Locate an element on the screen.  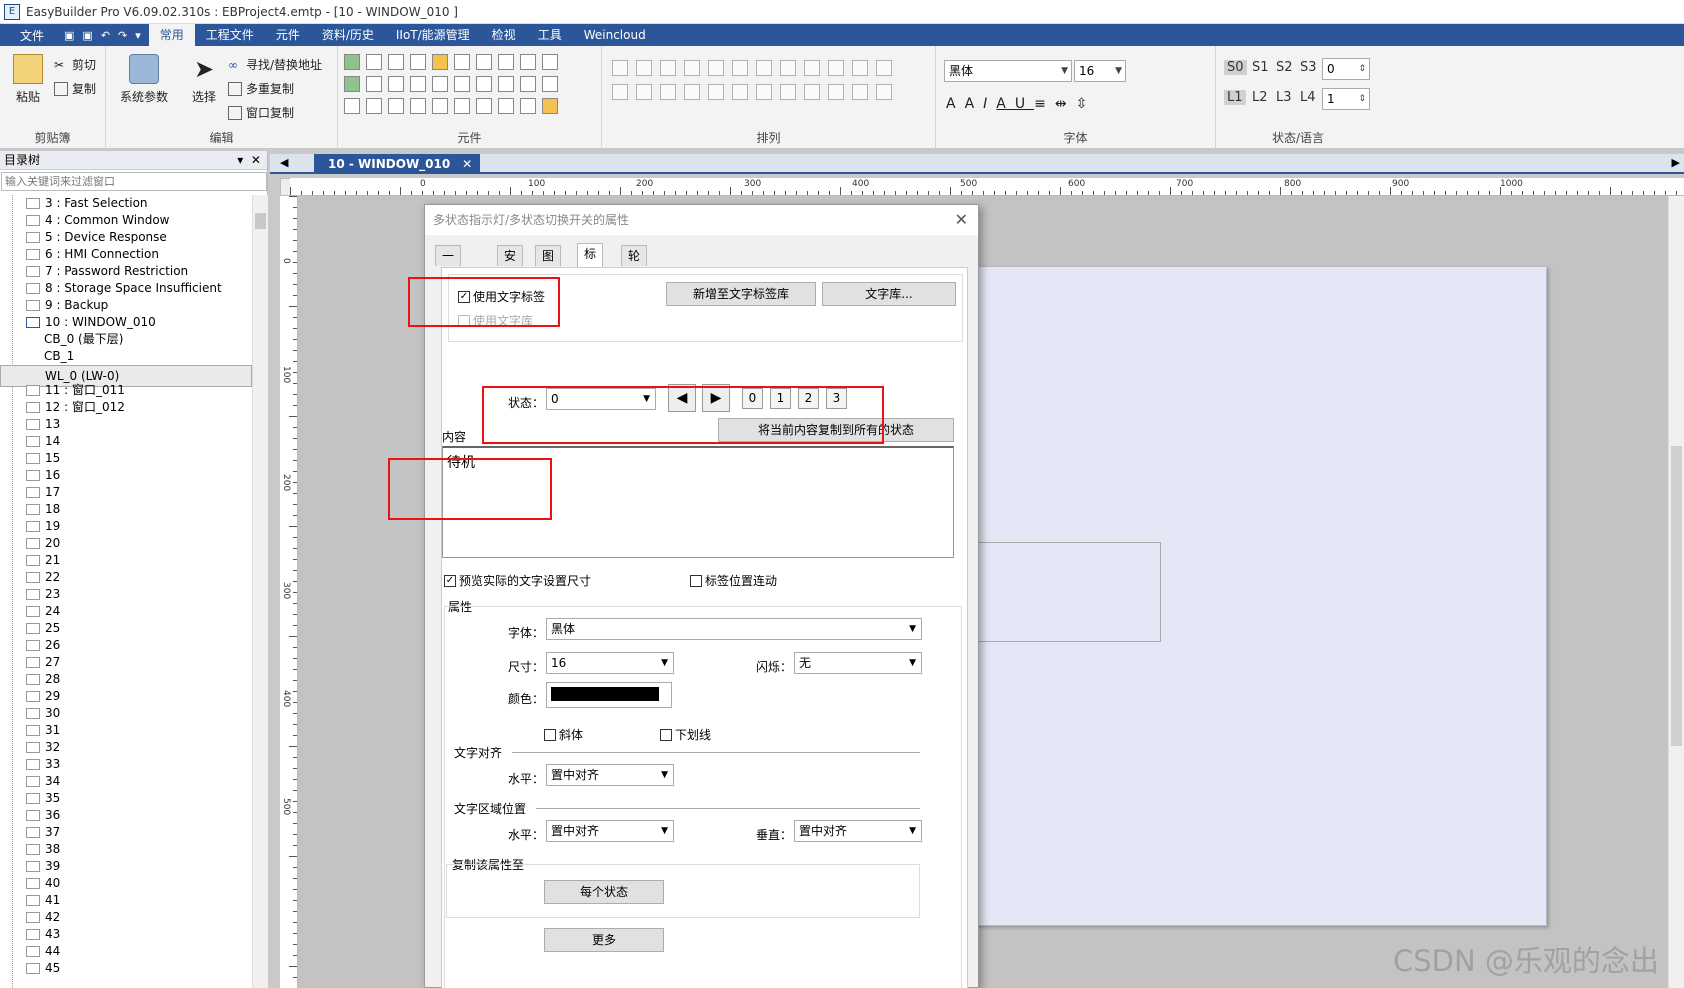
filter-input: 输入关键词来过滤窗口 is located at coordinates (134, 181).